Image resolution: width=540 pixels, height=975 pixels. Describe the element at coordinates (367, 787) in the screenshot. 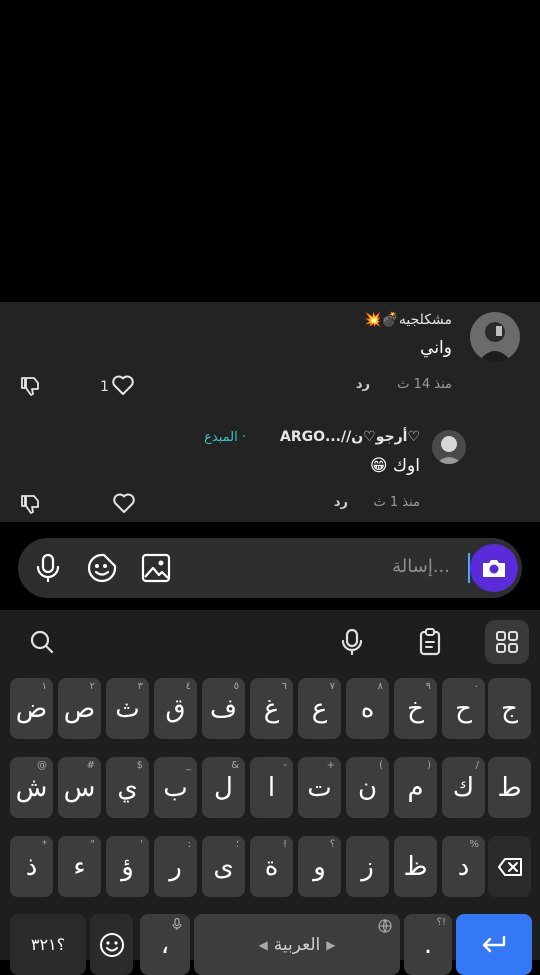

I see `key: (ن` at that location.